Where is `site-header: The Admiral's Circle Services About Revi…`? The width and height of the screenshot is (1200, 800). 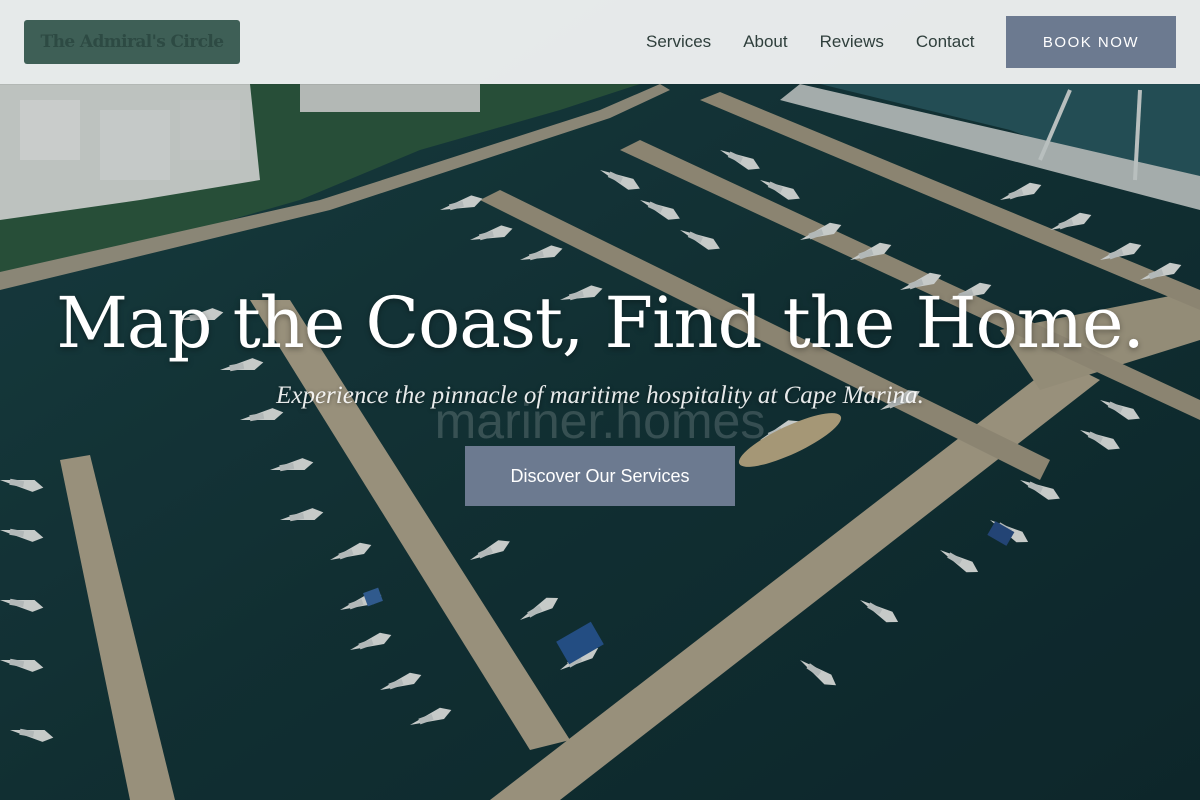 site-header: The Admiral's Circle Services About Revi… is located at coordinates (600, 42).